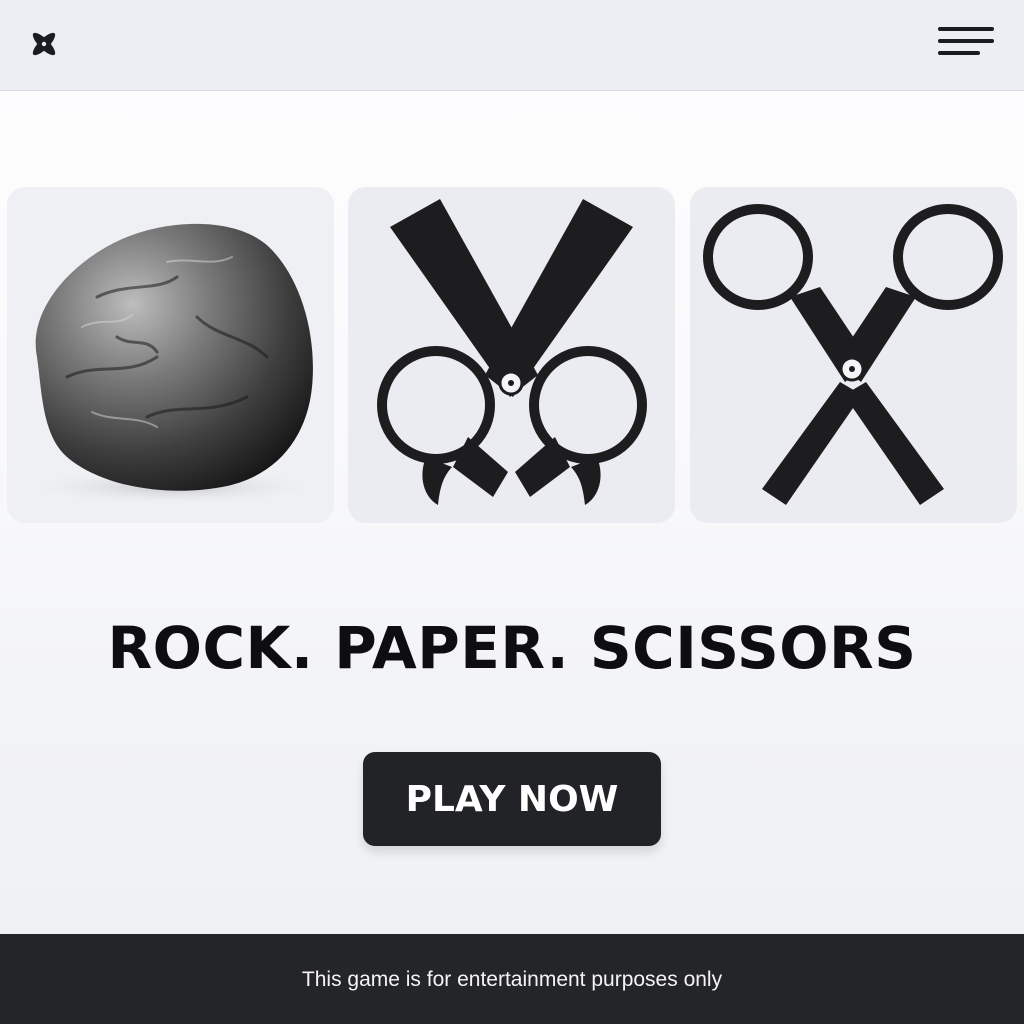 The image size is (1024, 1024). I want to click on scissors-choice-card, so click(853, 355).